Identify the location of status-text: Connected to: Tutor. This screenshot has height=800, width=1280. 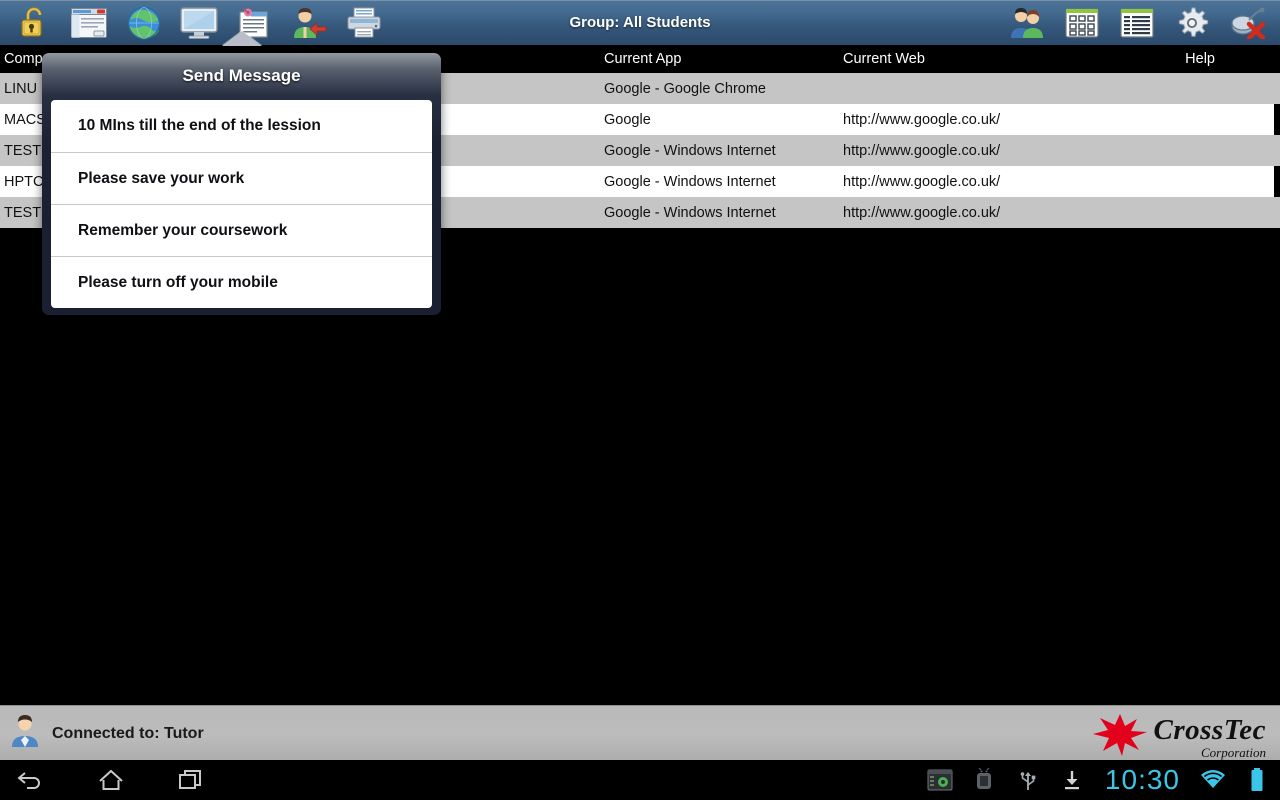
(128, 733).